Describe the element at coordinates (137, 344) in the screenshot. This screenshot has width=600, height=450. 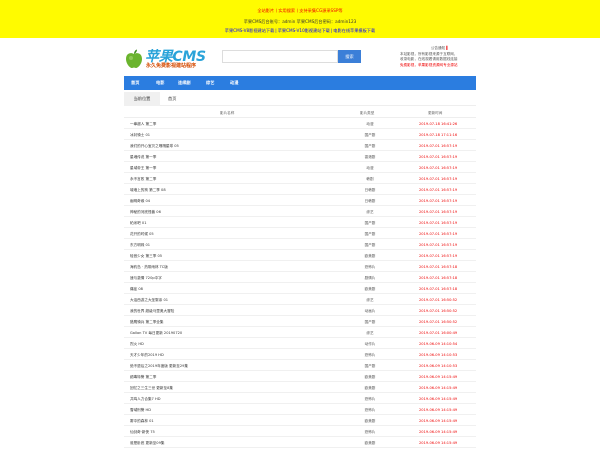
I see `video-title-link: 烈火 HD` at that location.